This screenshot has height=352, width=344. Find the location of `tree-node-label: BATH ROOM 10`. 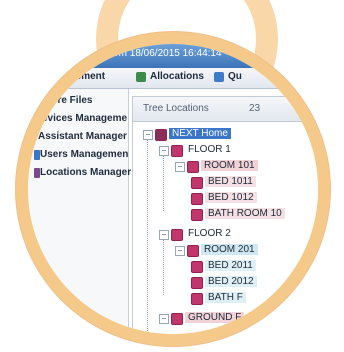

tree-node-label: BATH ROOM 10 is located at coordinates (245, 213).